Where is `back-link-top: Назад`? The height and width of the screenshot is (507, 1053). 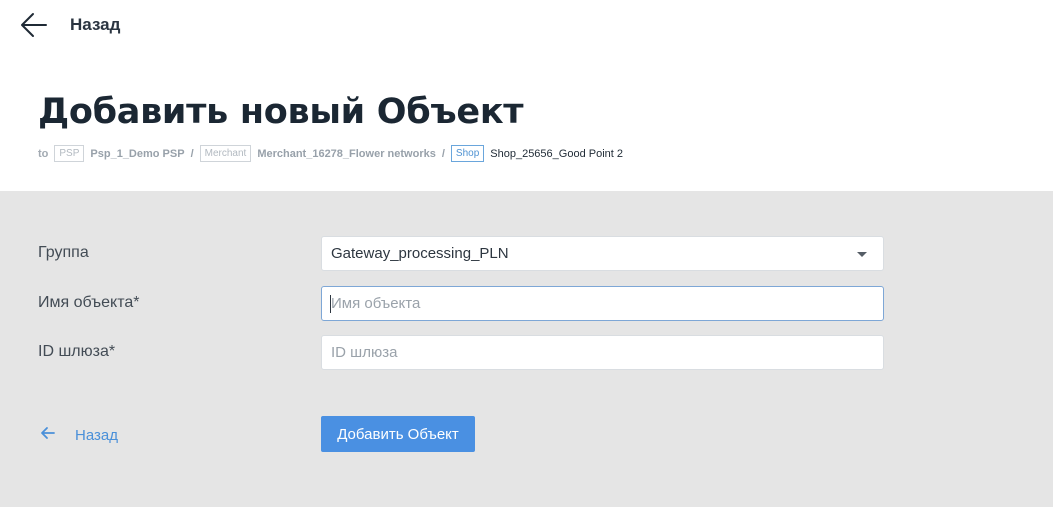
back-link-top: Назад is located at coordinates (70, 25).